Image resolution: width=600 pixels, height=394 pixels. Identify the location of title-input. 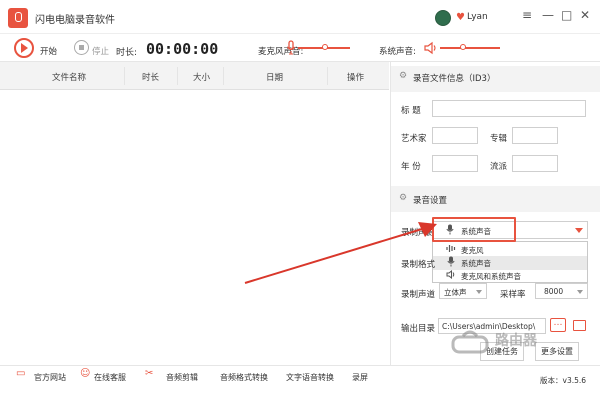
(509, 108).